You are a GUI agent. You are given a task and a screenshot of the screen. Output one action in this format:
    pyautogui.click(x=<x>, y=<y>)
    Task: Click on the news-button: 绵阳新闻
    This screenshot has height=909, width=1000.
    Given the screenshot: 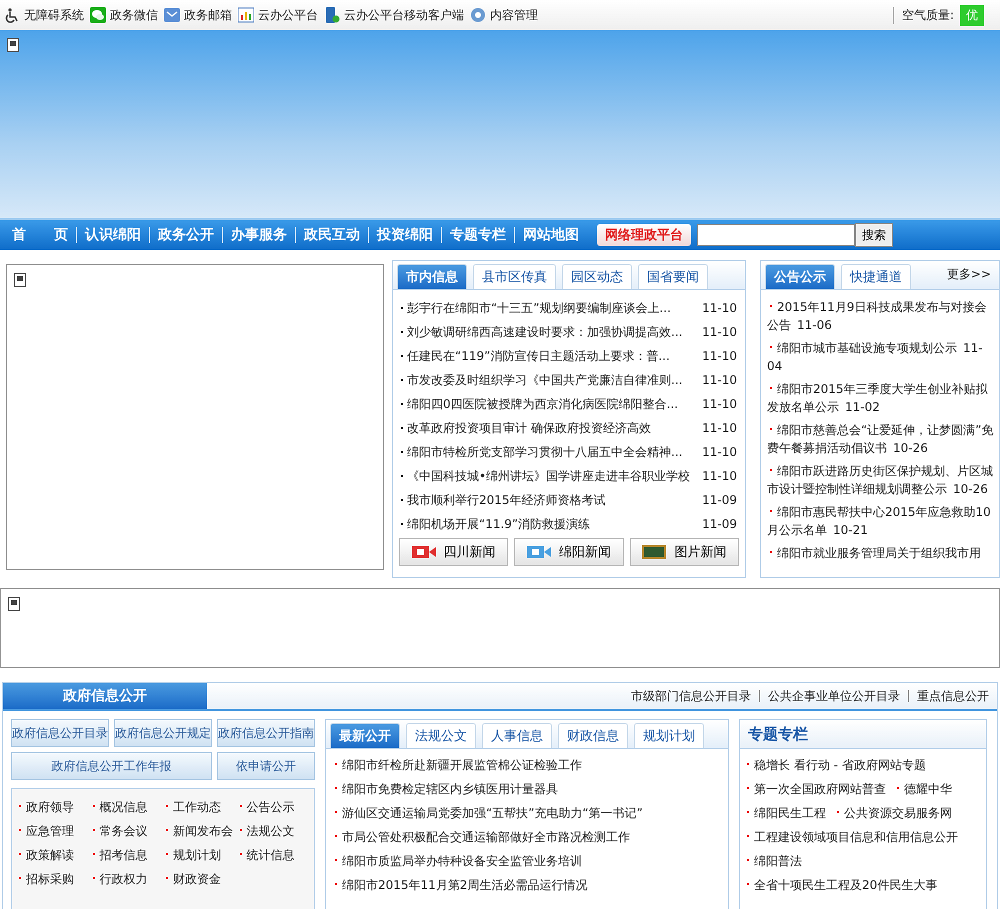 What is the action you would take?
    pyautogui.click(x=569, y=552)
    